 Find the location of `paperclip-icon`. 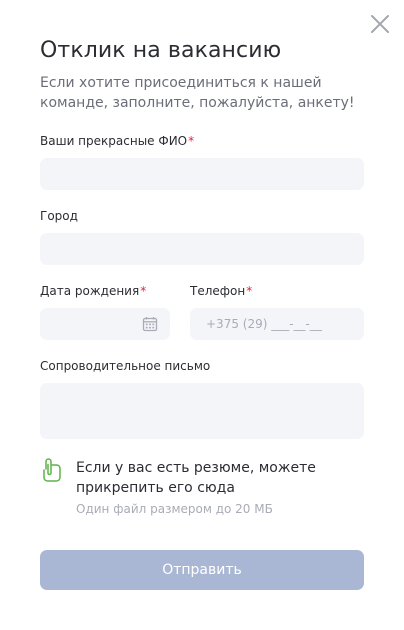

paperclip-icon is located at coordinates (52, 470).